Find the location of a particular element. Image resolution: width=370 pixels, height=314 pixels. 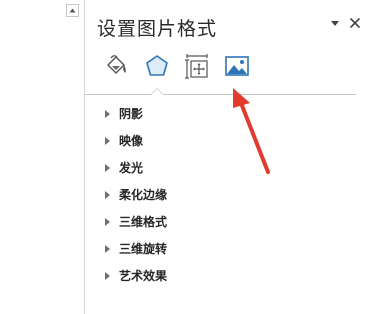

section-soft-edges: 柔化边缘 is located at coordinates (136, 194).